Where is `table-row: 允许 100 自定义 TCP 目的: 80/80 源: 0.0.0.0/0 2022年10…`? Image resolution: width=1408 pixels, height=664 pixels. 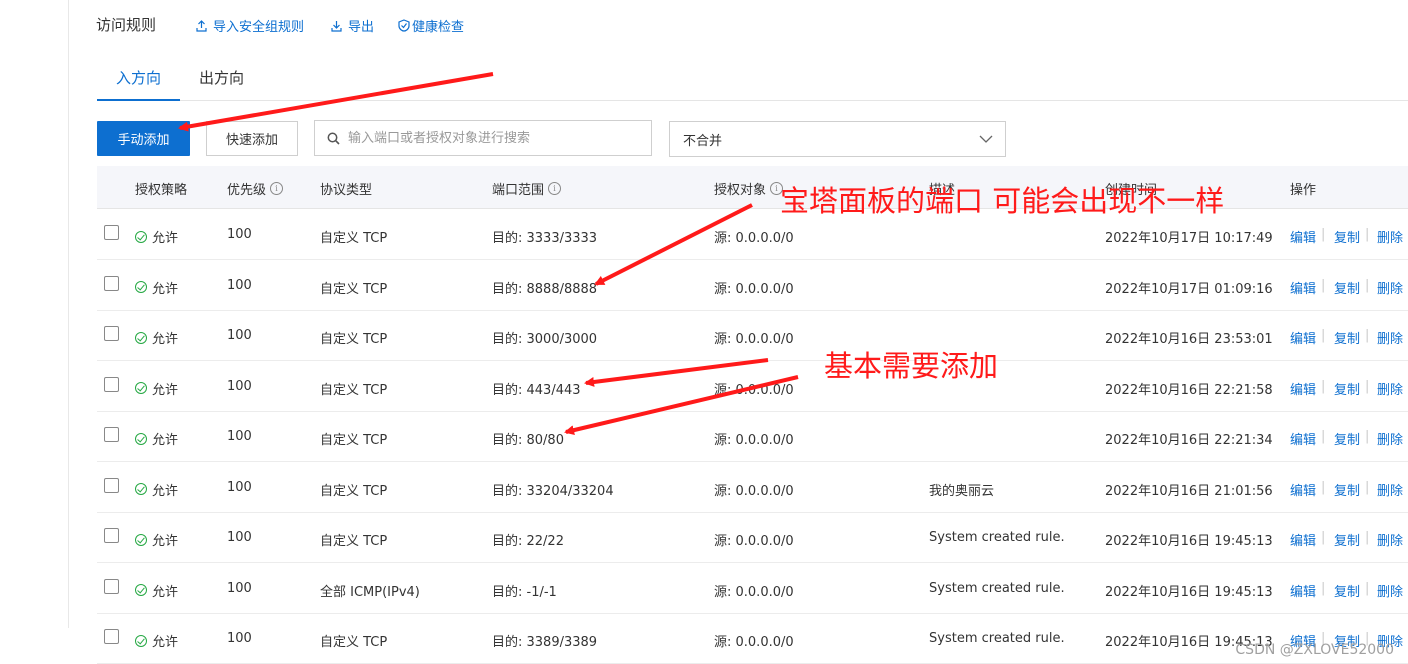 table-row: 允许 100 自定义 TCP 目的: 80/80 源: 0.0.0.0/0 2022年10… is located at coordinates (752, 436).